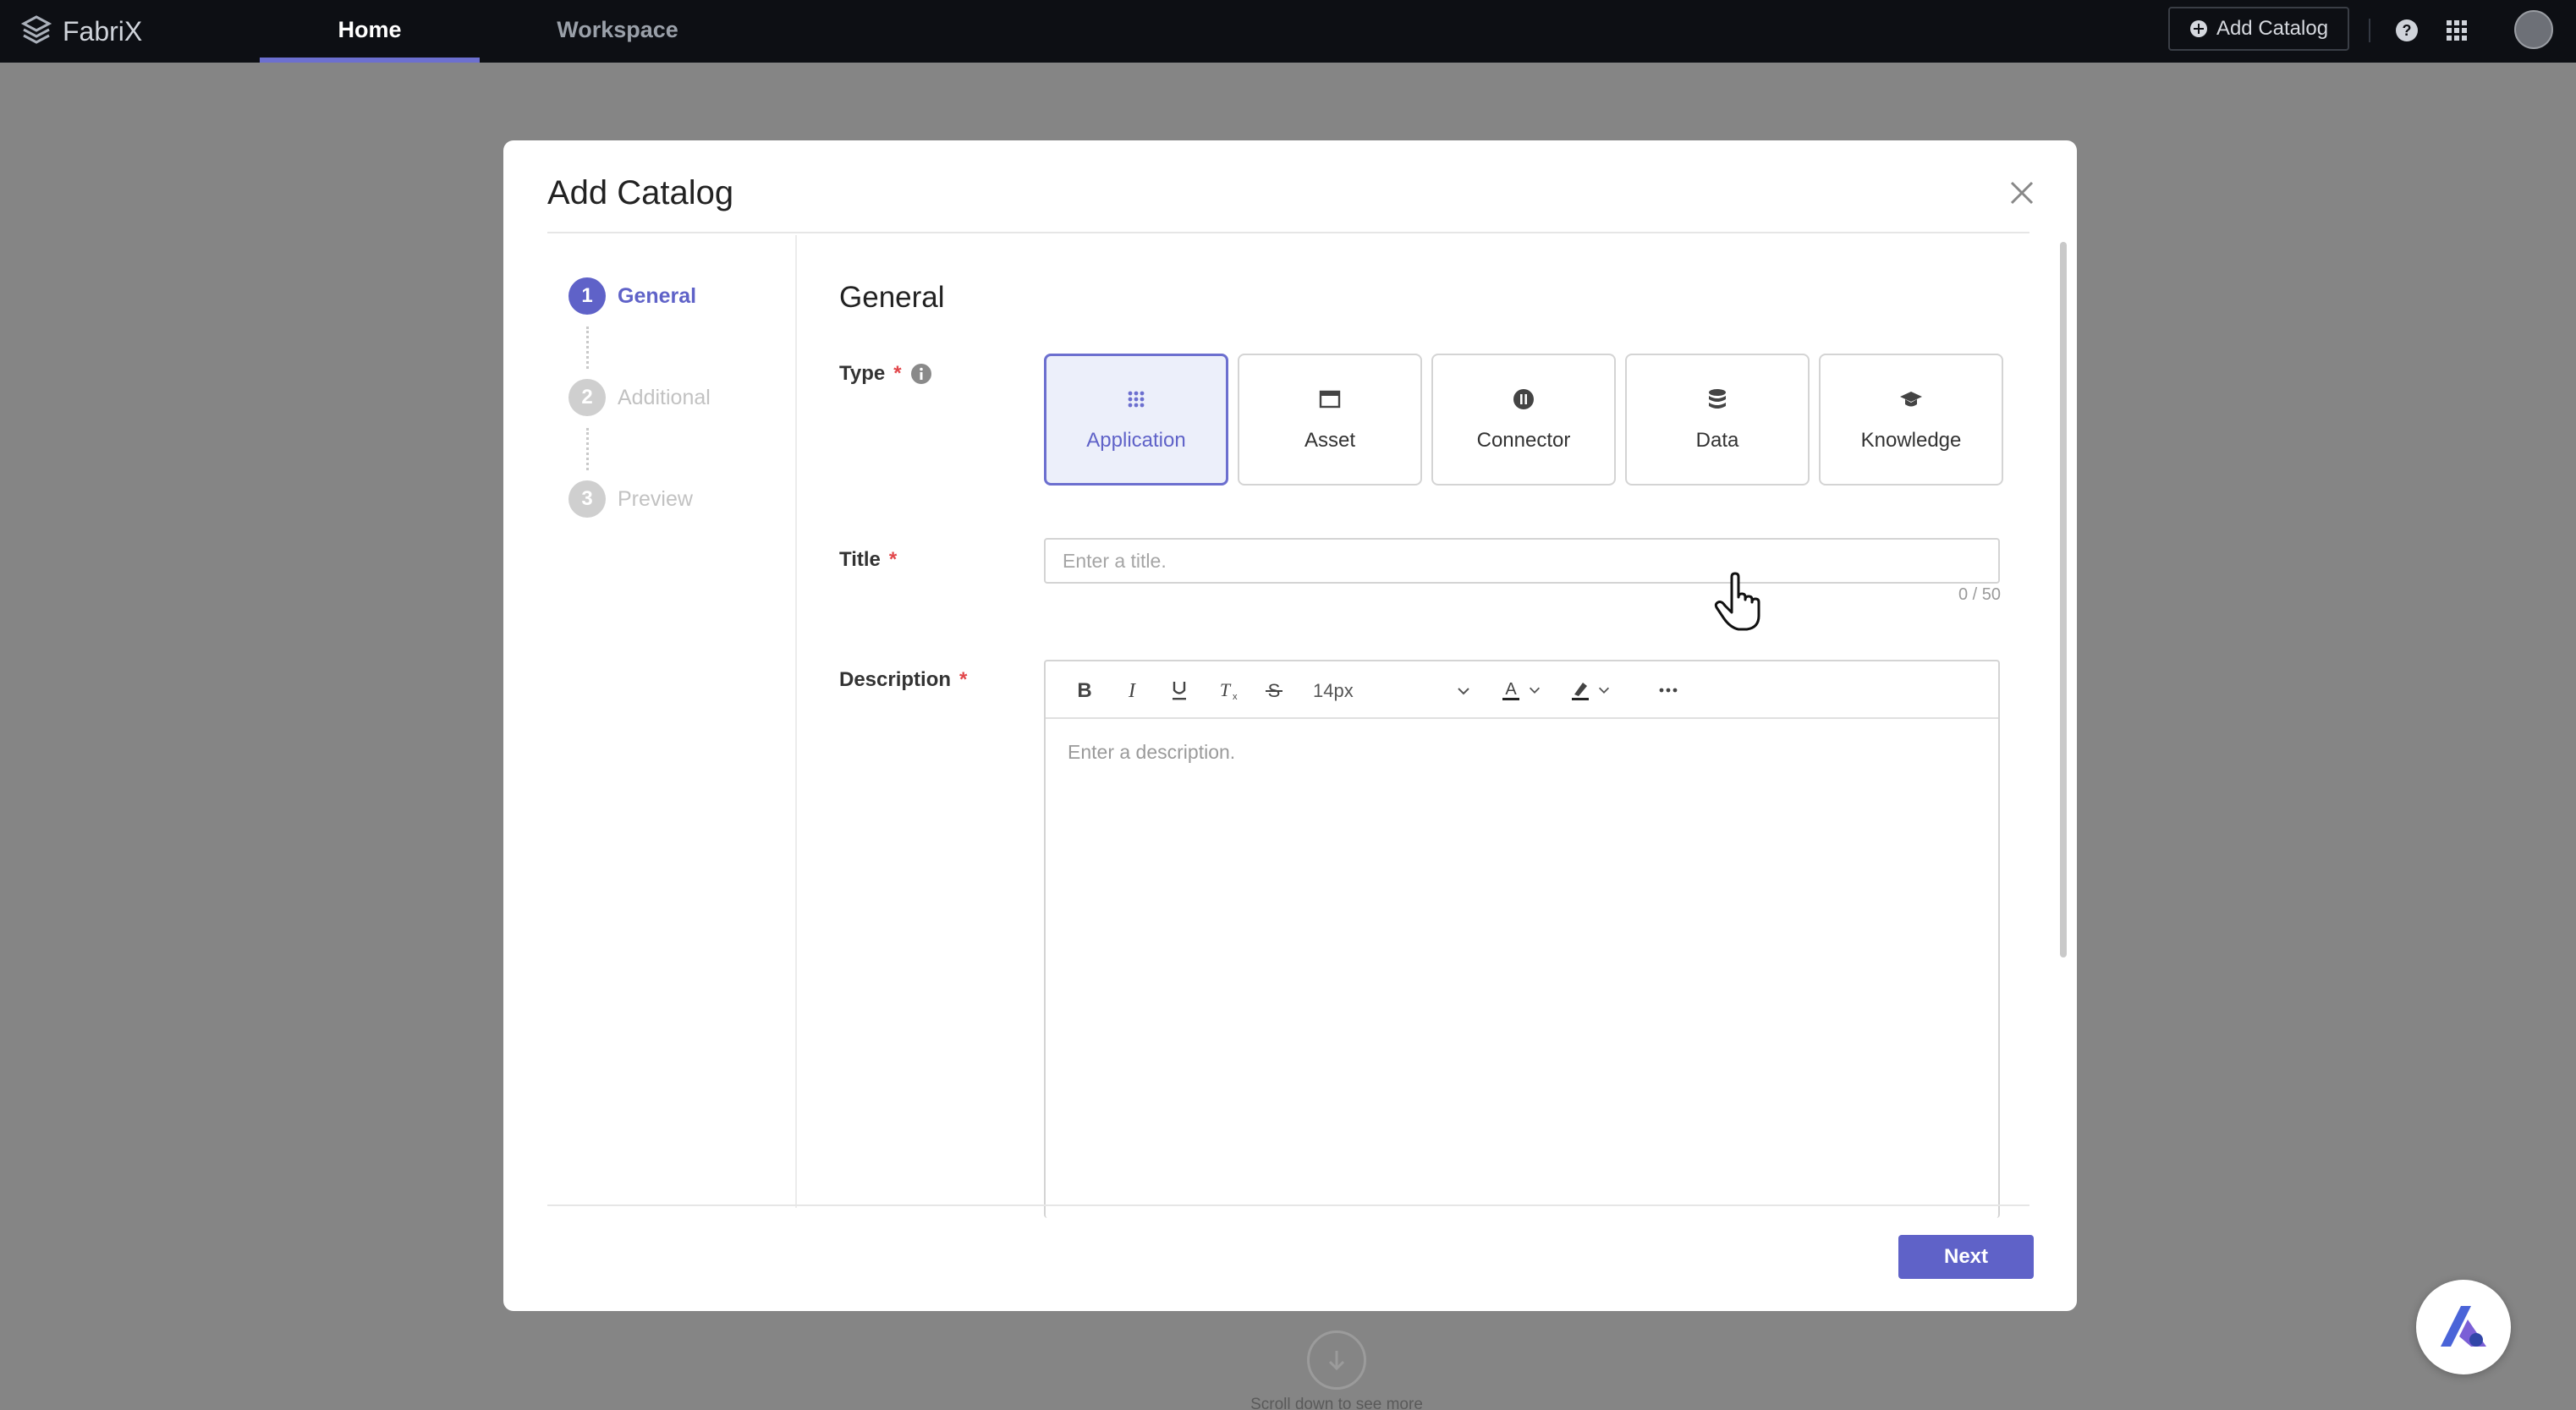  What do you see at coordinates (1523, 420) in the screenshot?
I see `type-option-connector: Connector` at bounding box center [1523, 420].